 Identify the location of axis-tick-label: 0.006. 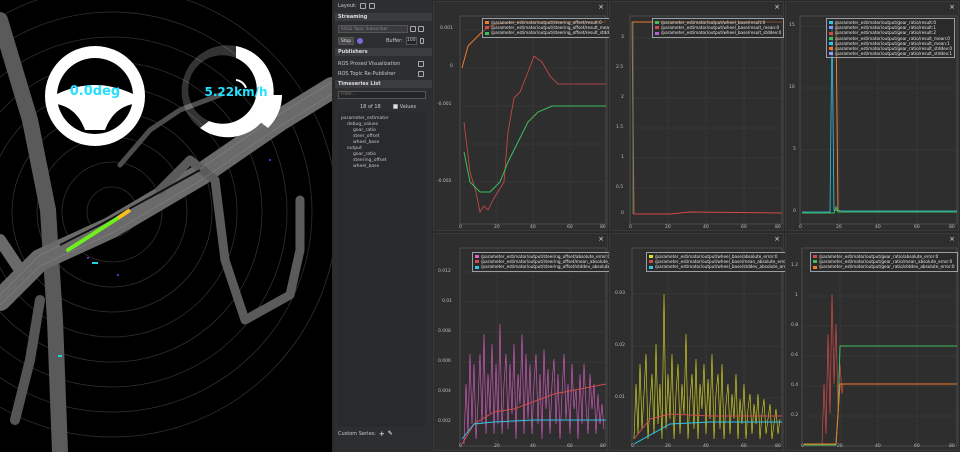
(444, 361).